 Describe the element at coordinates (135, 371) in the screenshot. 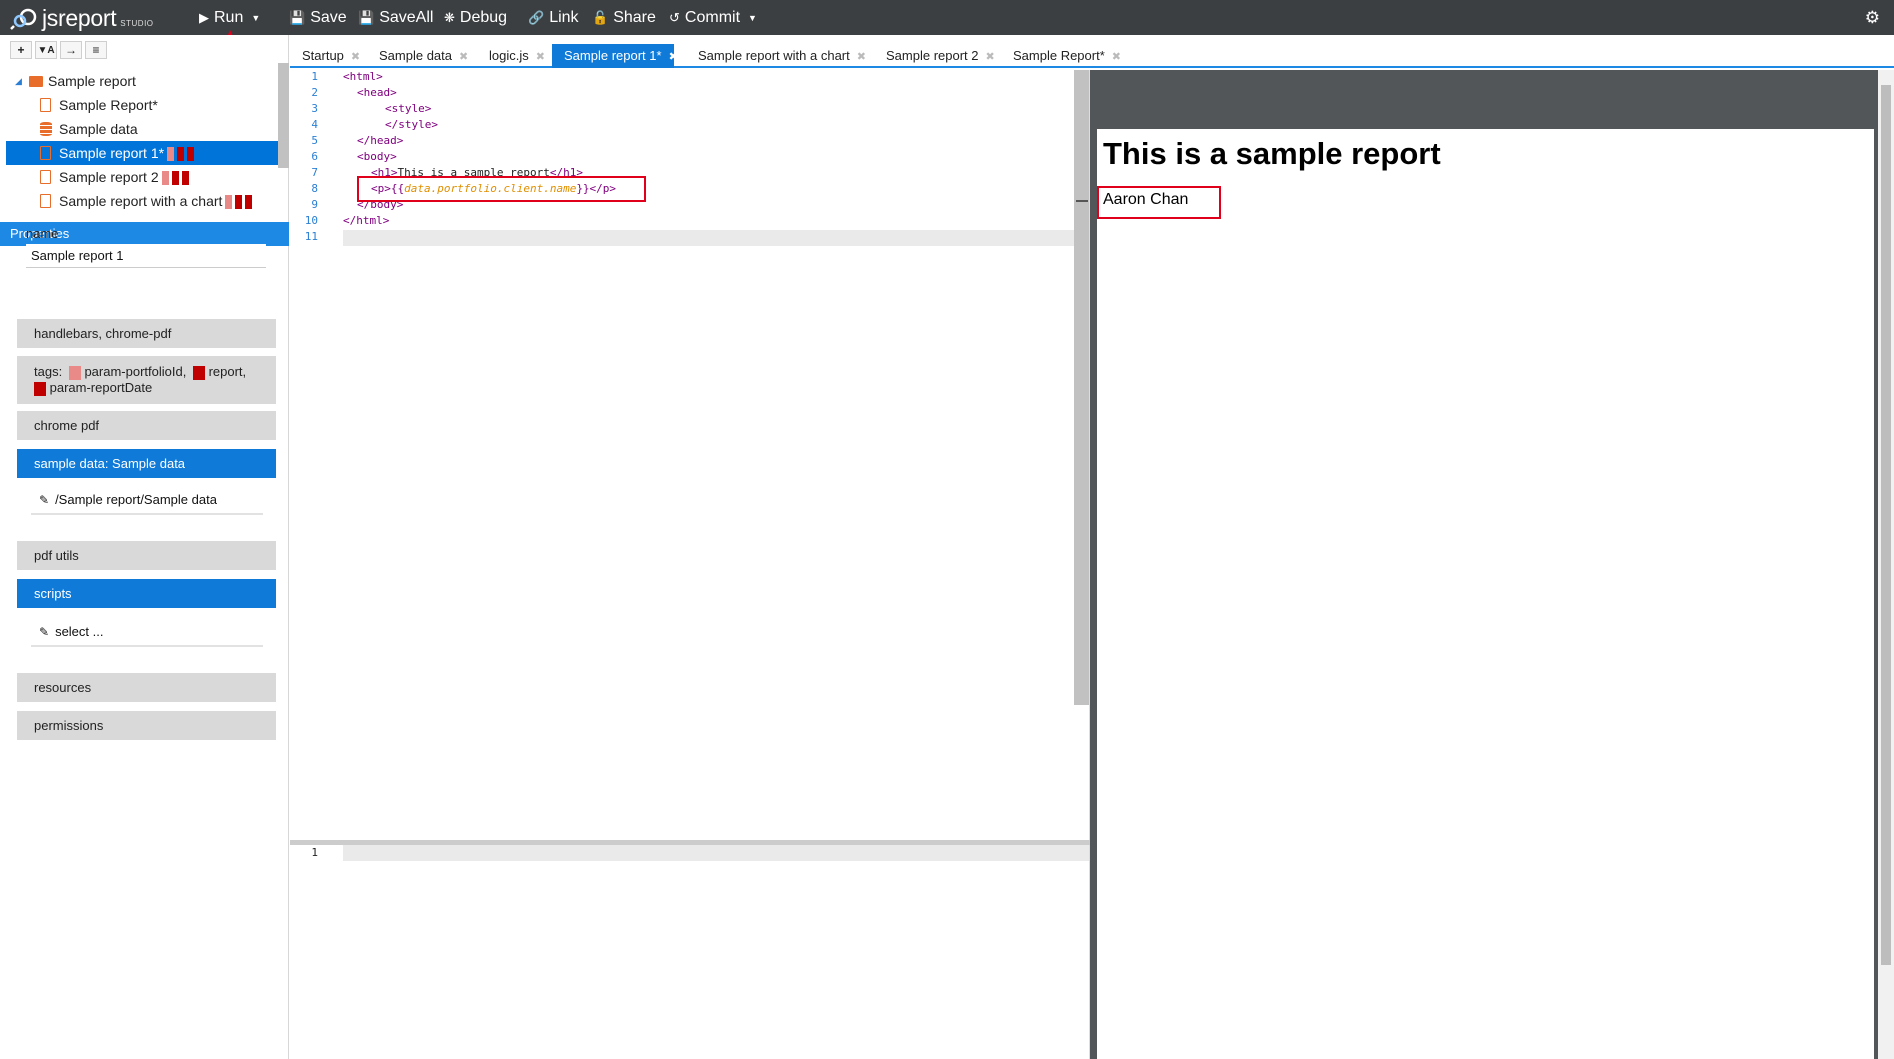

I see `tag-portfolio-id: param-portfolioId,` at that location.